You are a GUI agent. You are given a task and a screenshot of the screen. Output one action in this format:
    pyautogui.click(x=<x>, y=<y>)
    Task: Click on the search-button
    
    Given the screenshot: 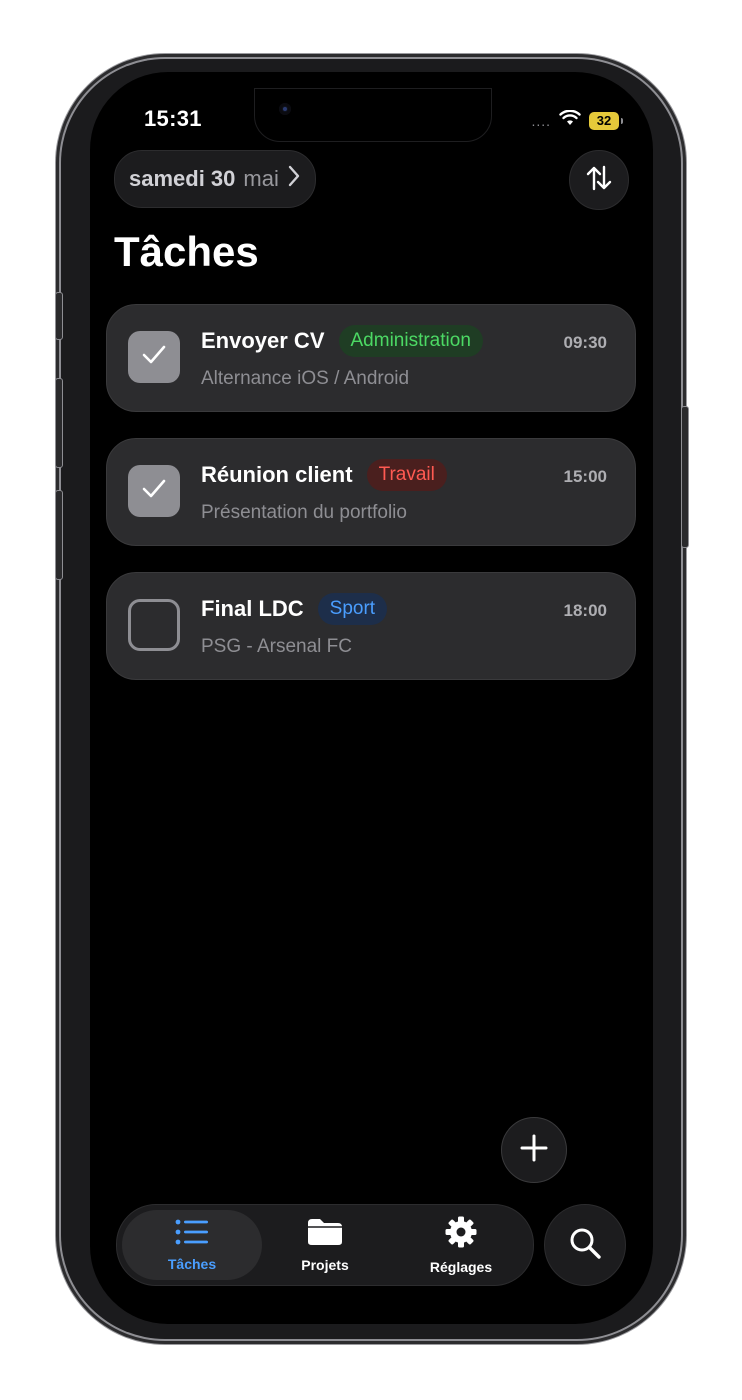 What is the action you would take?
    pyautogui.click(x=585, y=1245)
    